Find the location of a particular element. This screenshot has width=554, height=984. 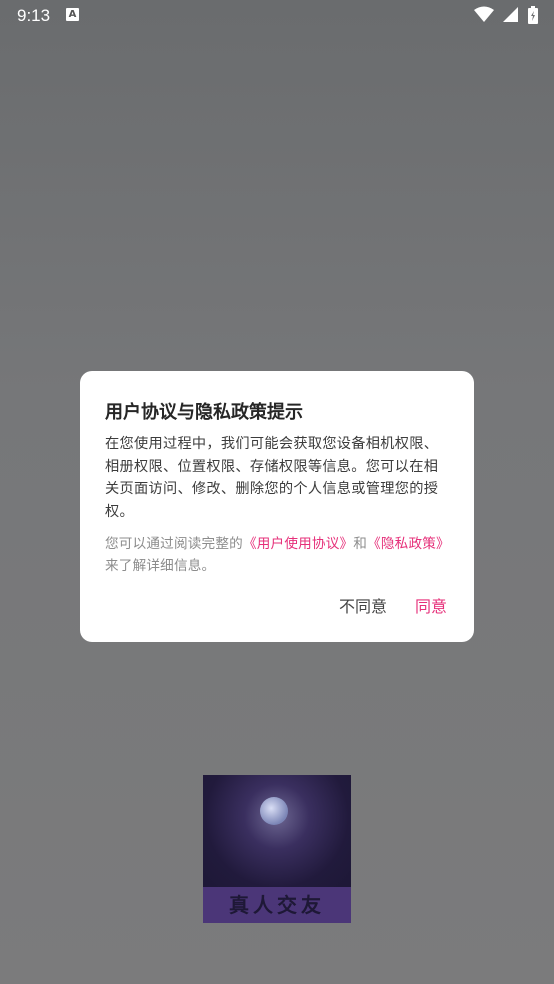

battery-icon is located at coordinates (533, 15).